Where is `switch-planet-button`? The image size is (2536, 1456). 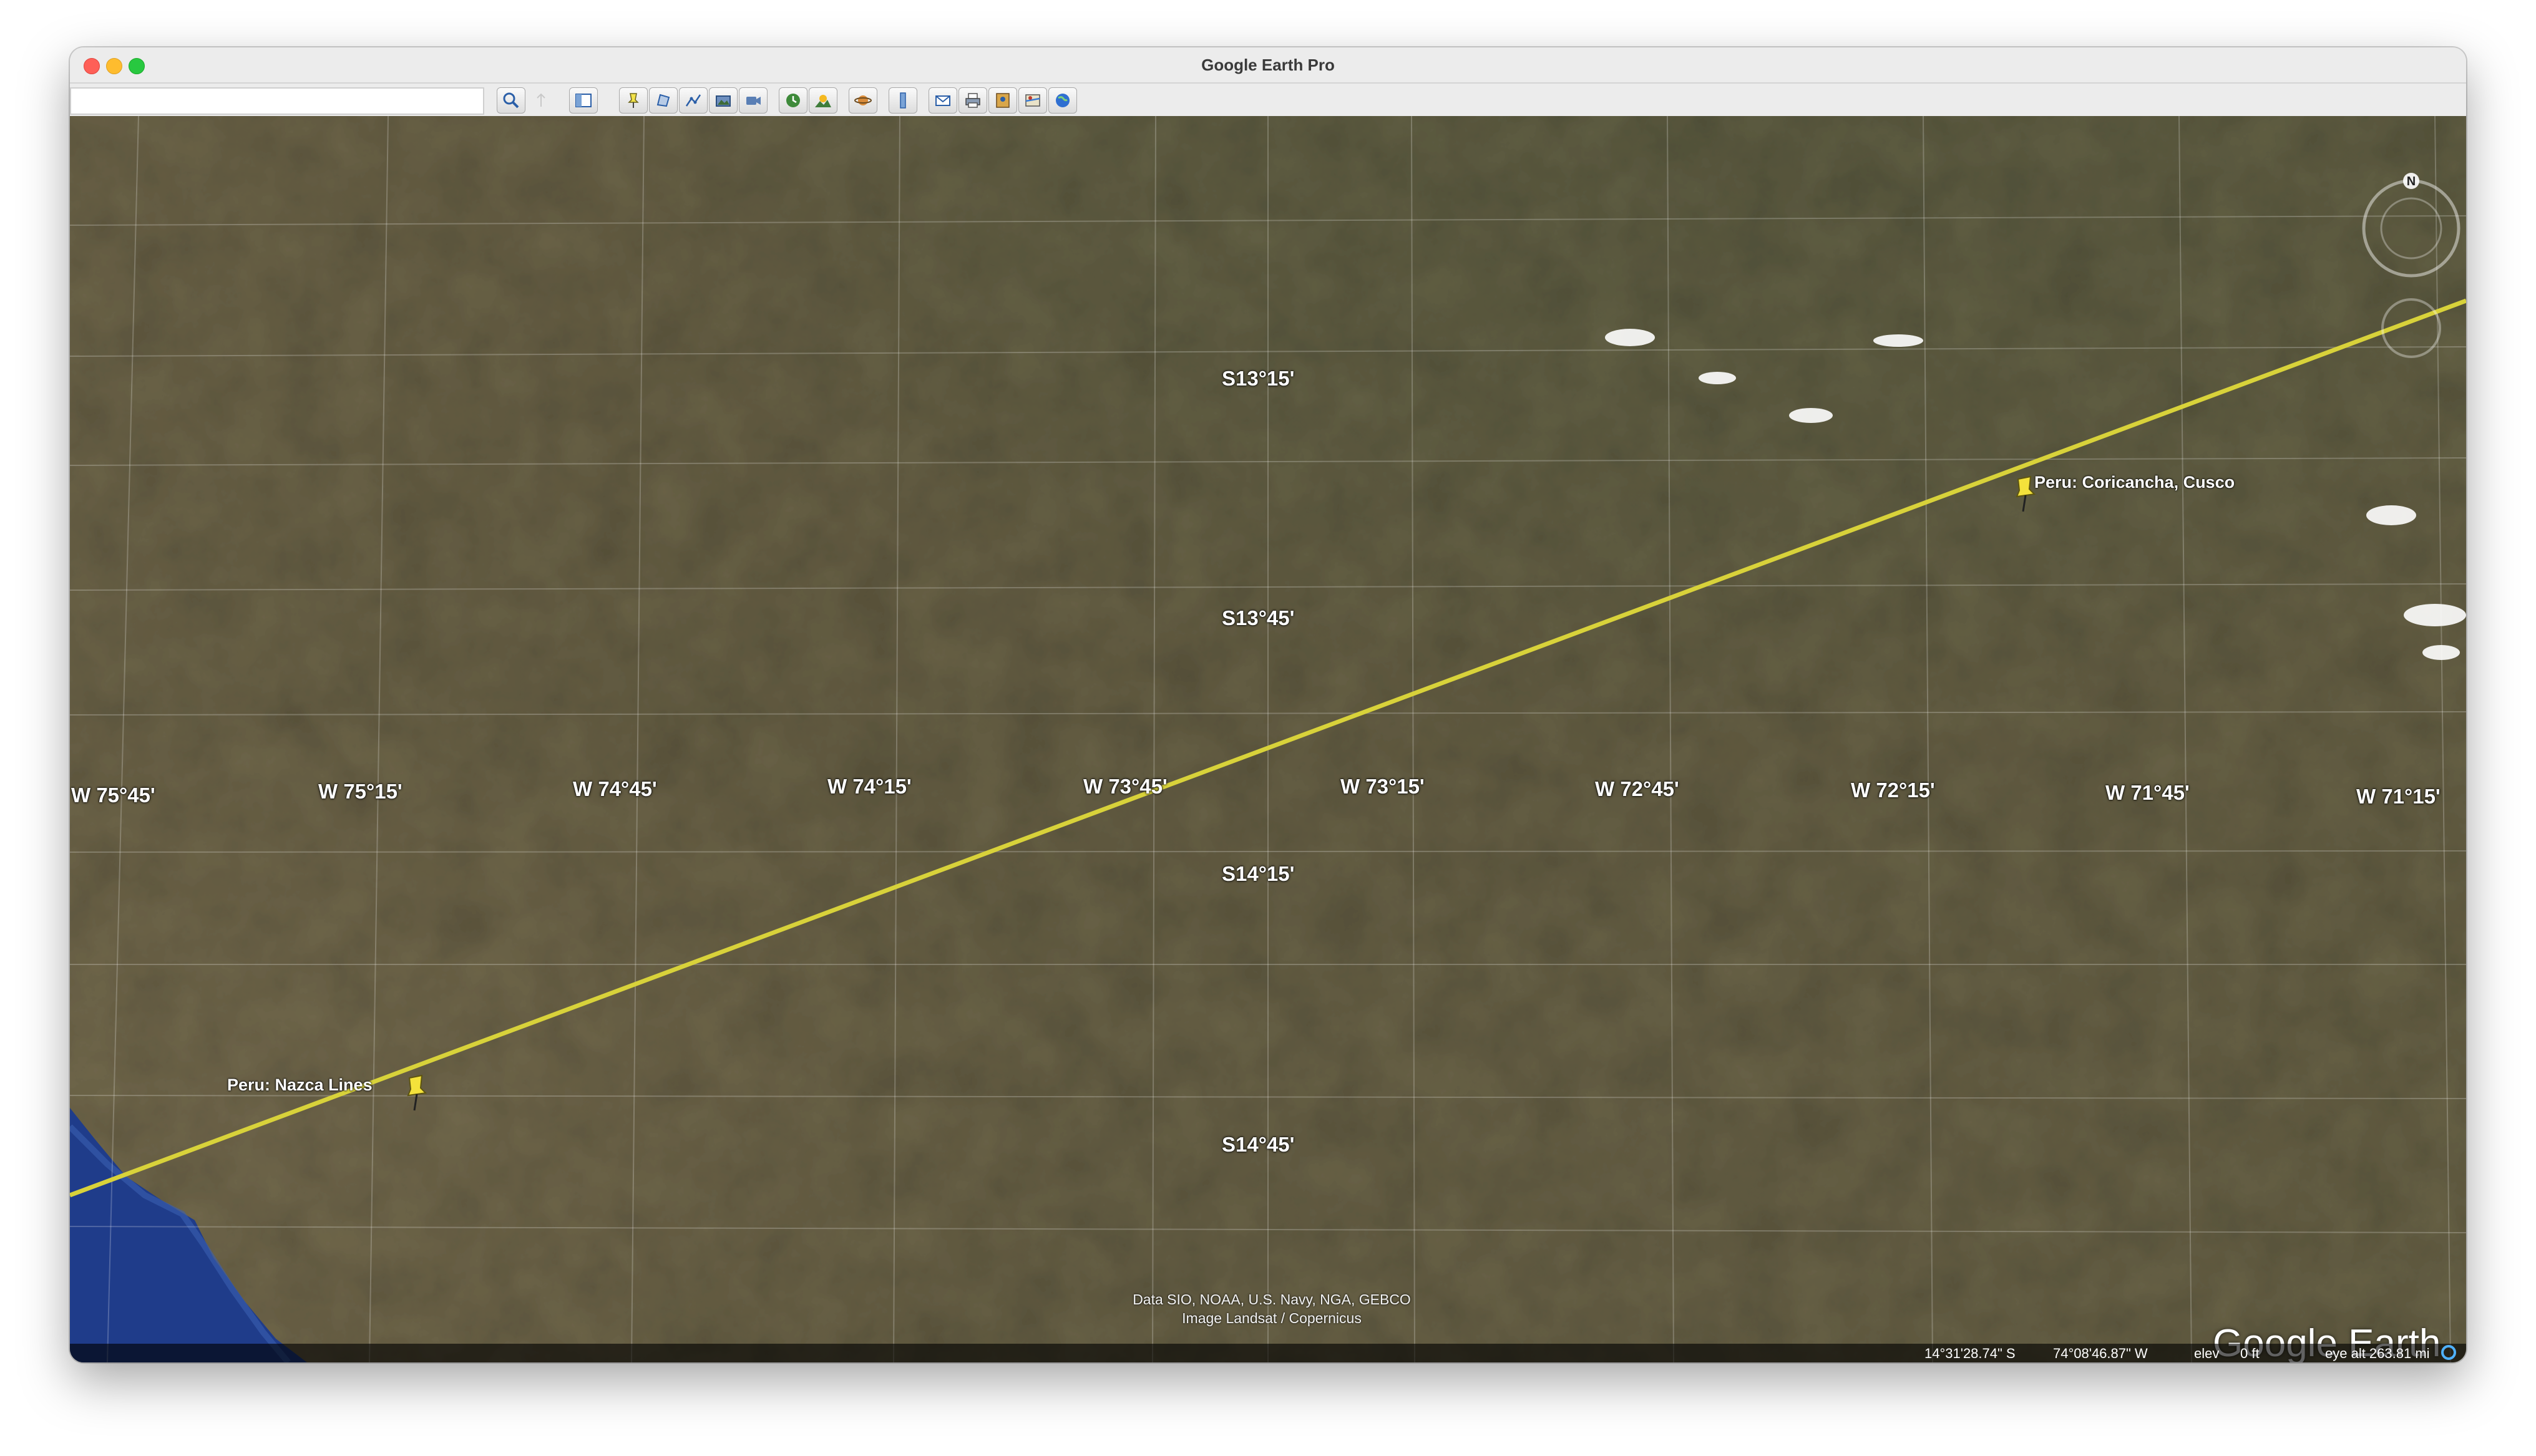 switch-planet-button is located at coordinates (863, 100).